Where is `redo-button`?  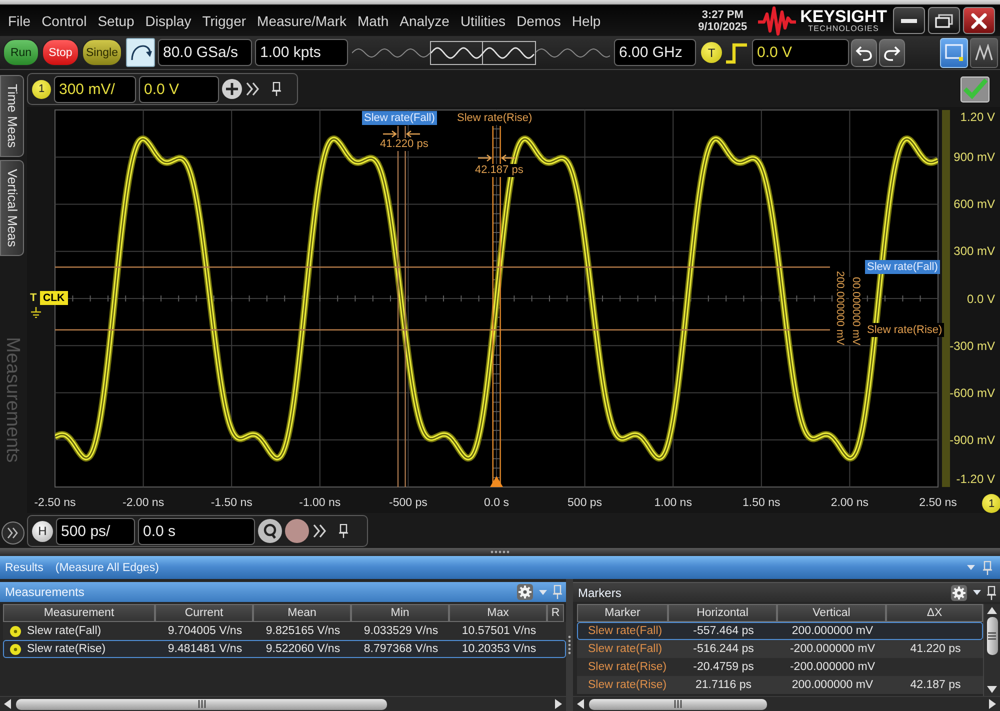
redo-button is located at coordinates (892, 52).